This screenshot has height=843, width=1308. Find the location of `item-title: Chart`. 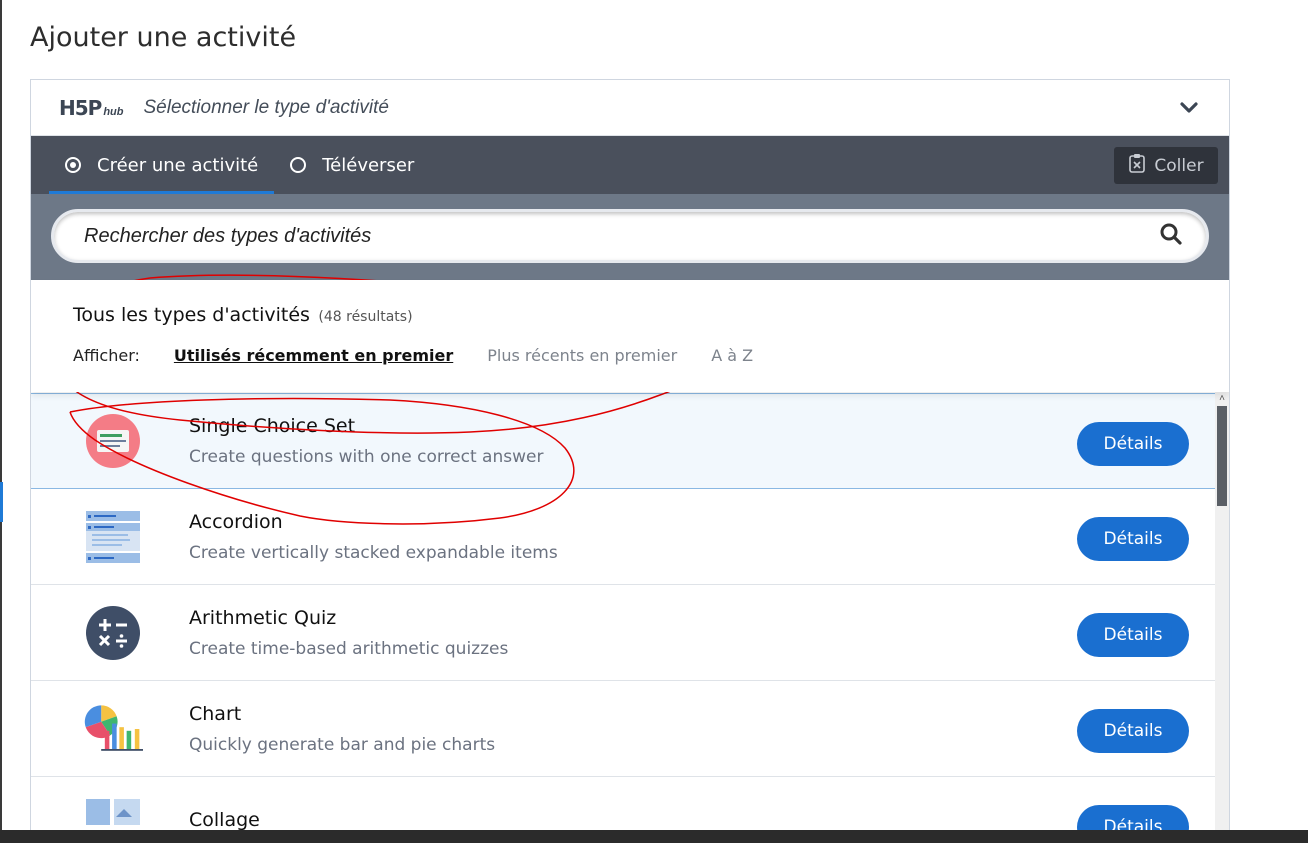

item-title: Chart is located at coordinates (215, 713).